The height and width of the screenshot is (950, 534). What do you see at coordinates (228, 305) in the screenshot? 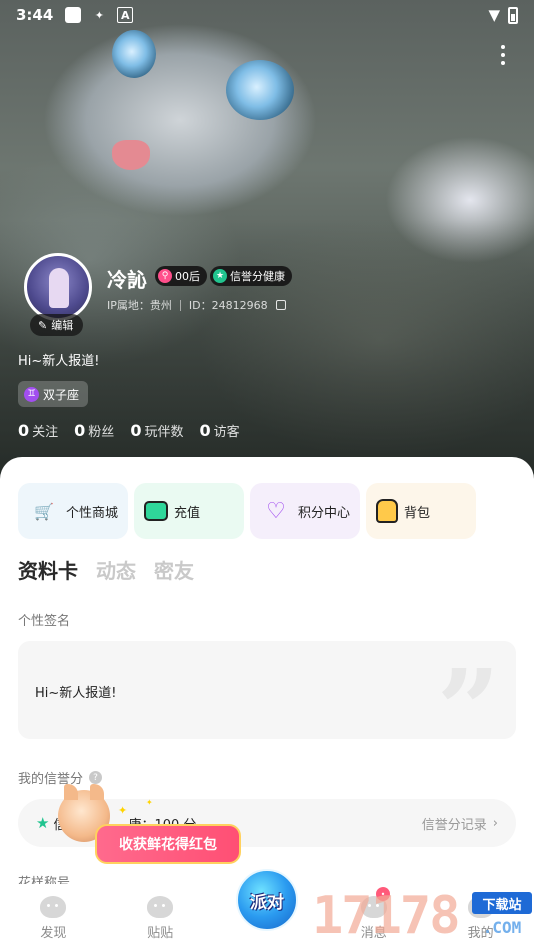
I see `user-id: ID：24812968` at bounding box center [228, 305].